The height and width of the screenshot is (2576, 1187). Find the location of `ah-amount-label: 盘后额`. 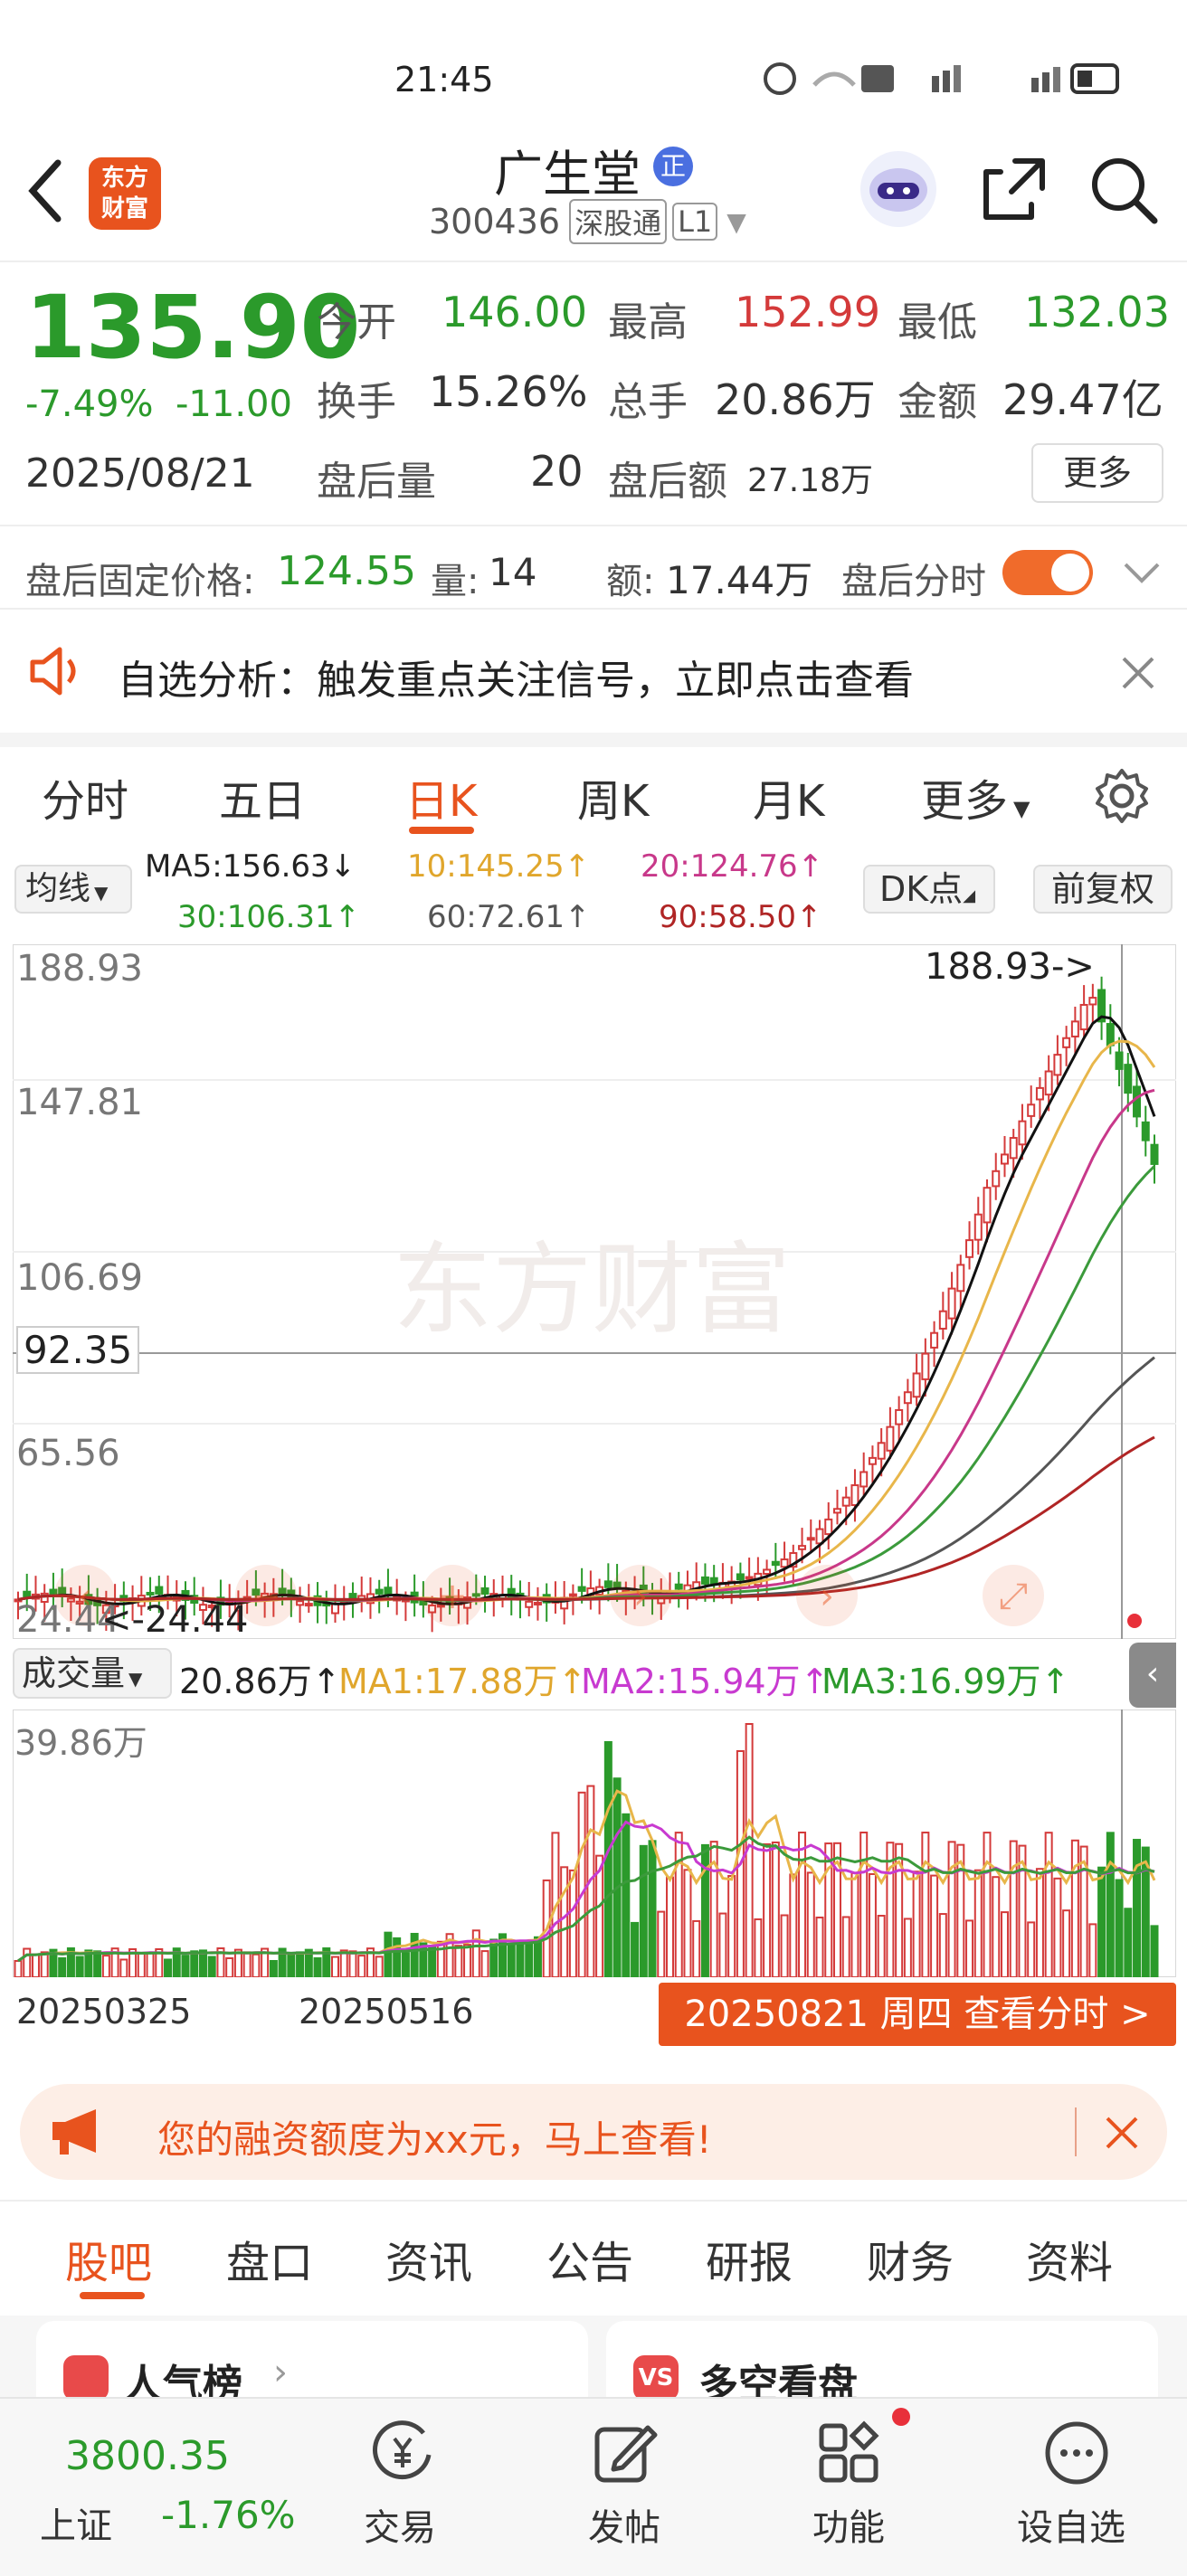

ah-amount-label: 盘后额 is located at coordinates (667, 482).